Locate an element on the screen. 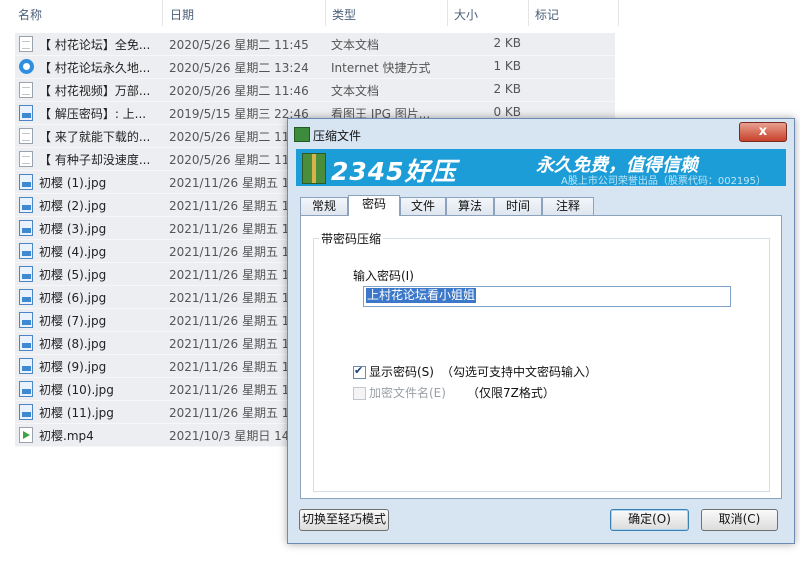 Image resolution: width=800 pixels, height=567 pixels. encrypt-filenames-hint: （仅限7Z格式） is located at coordinates (511, 393).